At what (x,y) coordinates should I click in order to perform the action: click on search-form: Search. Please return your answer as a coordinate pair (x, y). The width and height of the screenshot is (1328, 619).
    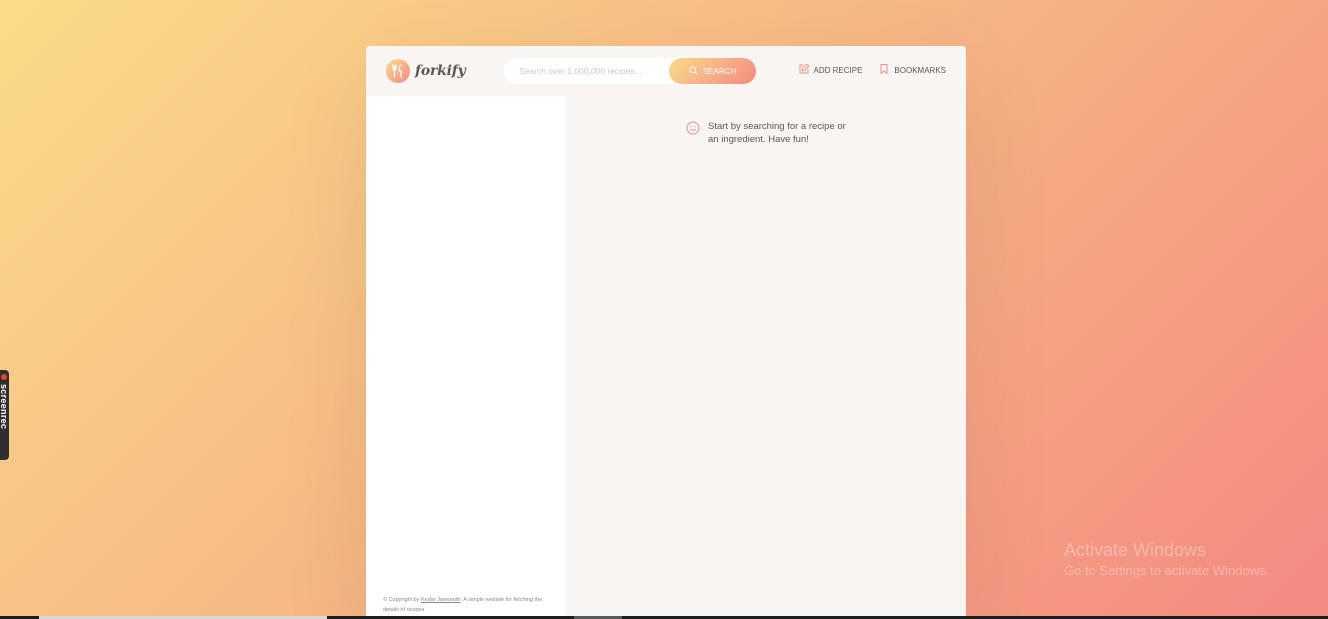
    Looking at the image, I should click on (630, 71).